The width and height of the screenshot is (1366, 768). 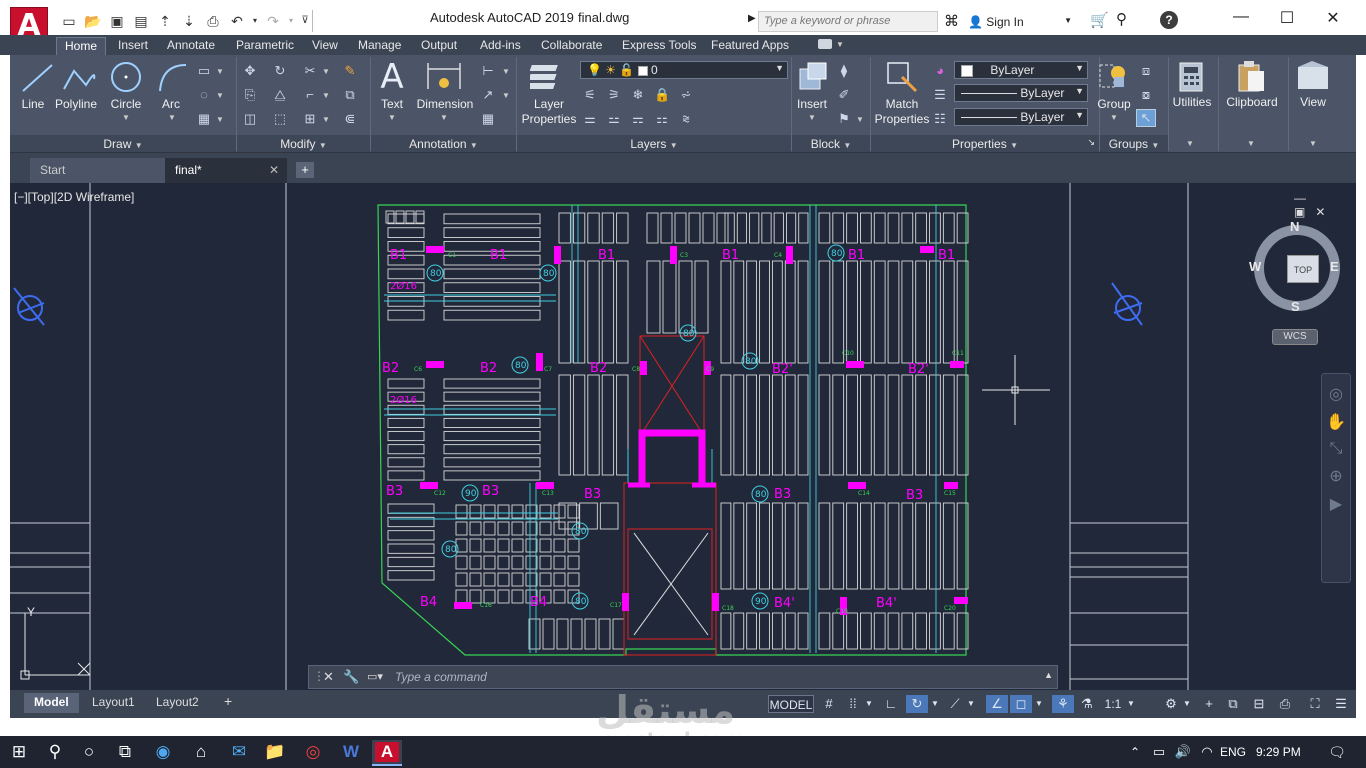 I want to click on sign-in-button: 👤 Sign In ▼, so click(x=1022, y=21).